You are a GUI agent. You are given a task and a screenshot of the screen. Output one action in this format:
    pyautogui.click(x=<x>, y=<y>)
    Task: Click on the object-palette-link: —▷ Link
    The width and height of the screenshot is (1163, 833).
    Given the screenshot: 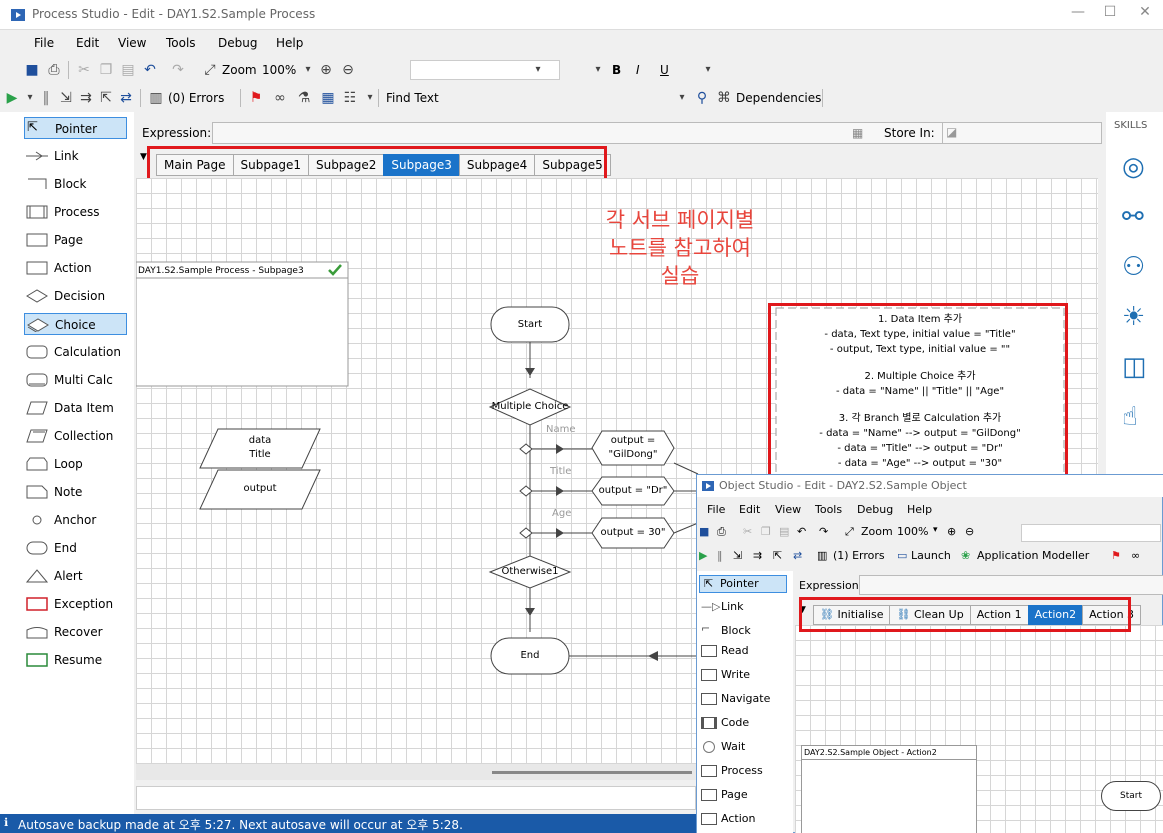 What is the action you would take?
    pyautogui.click(x=743, y=608)
    